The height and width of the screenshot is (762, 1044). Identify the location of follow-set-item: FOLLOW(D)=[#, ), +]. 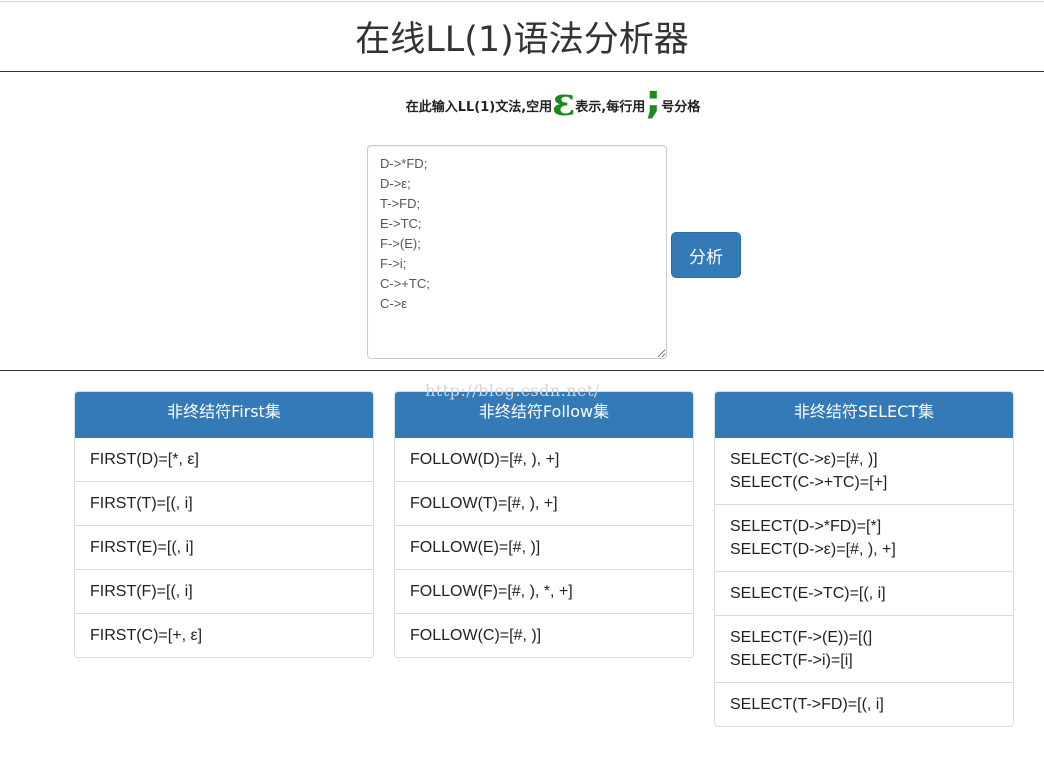
(485, 459).